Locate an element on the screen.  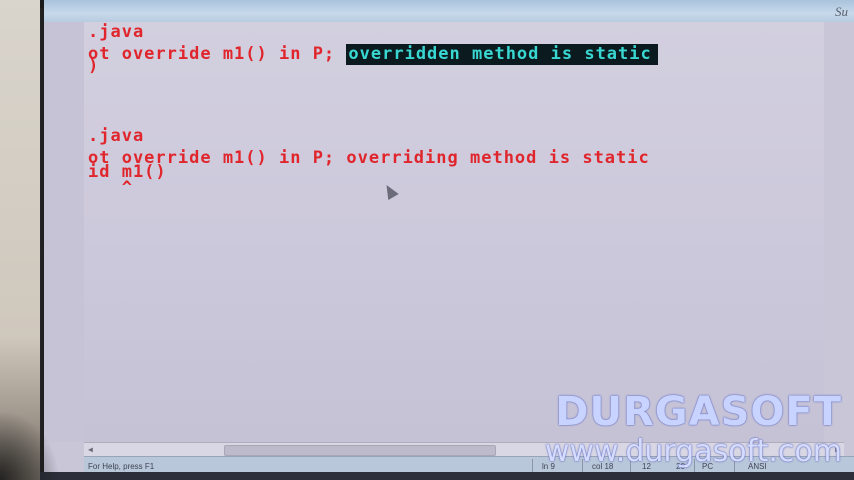
editor-line-3: ) is located at coordinates (94, 66).